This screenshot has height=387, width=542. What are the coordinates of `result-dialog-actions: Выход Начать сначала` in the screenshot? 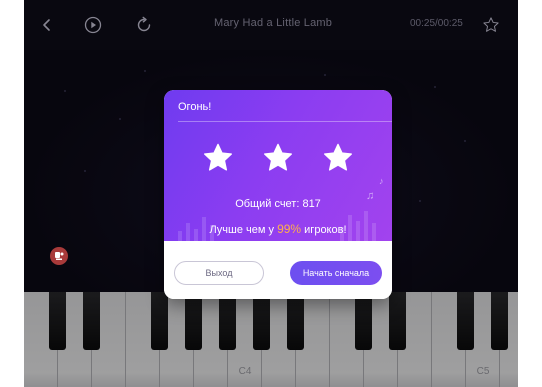 It's located at (278, 270).